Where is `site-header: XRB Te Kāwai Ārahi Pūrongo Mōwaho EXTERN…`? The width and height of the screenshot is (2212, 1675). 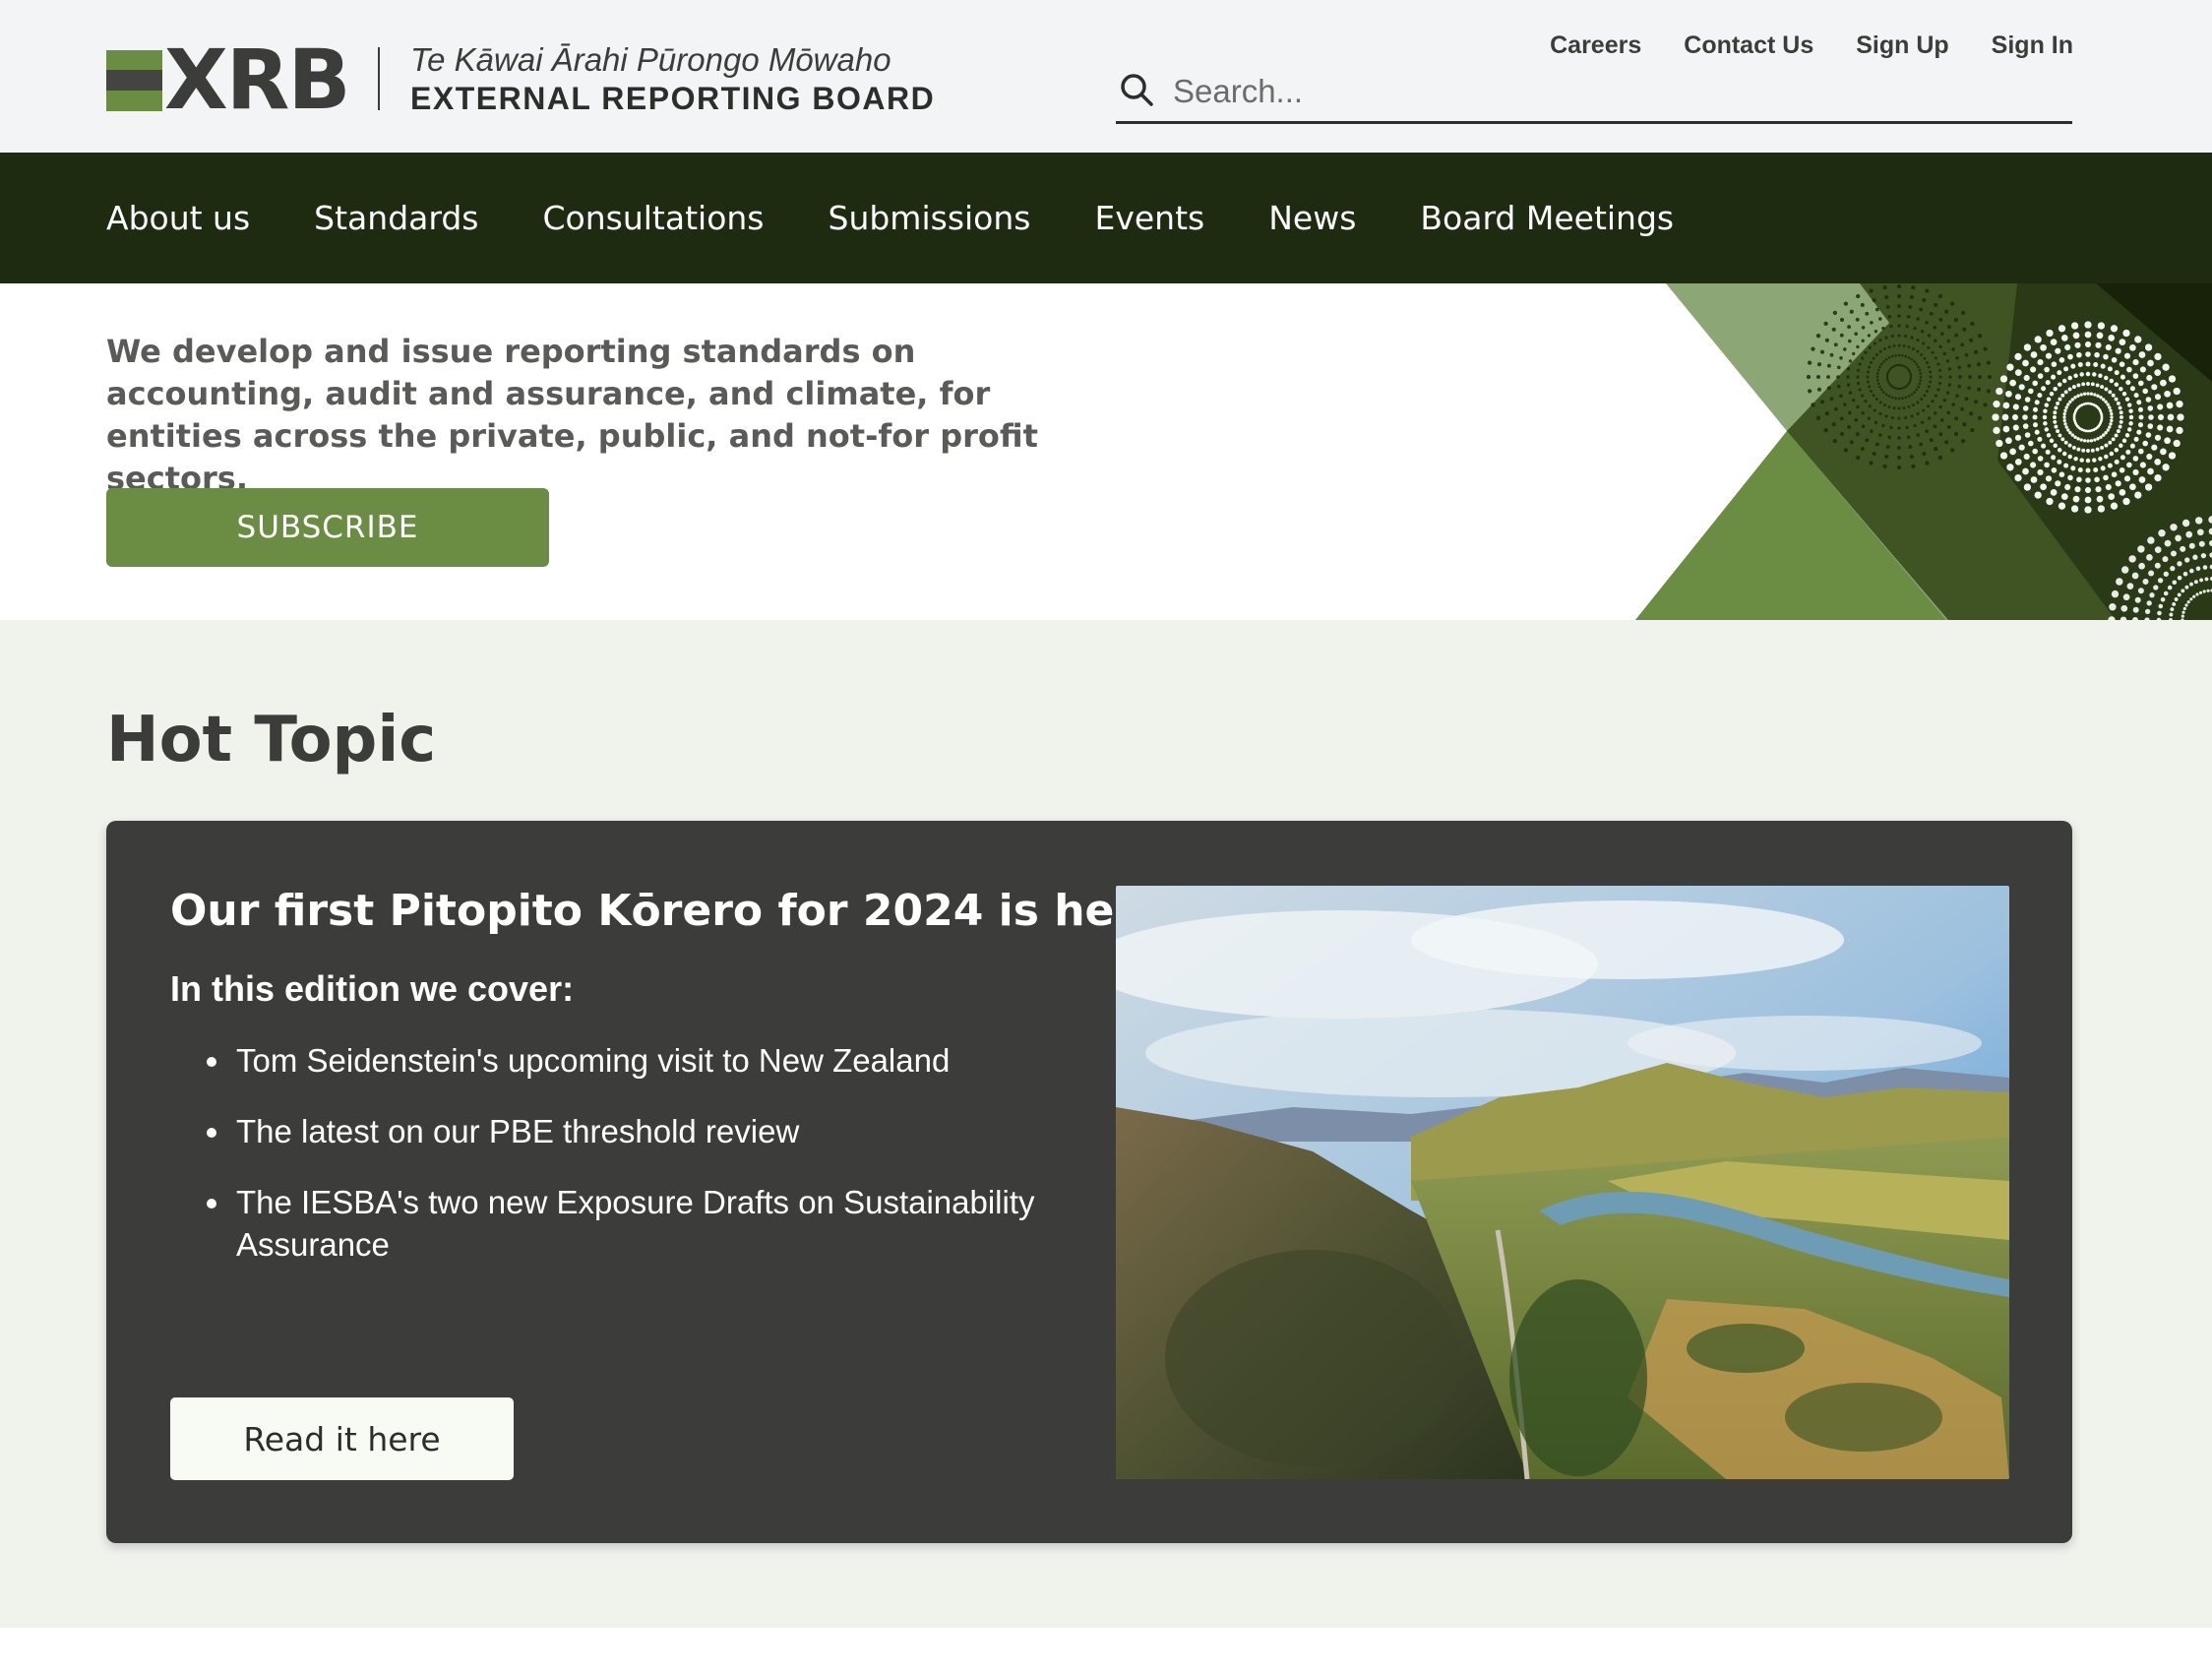
site-header: XRB Te Kāwai Ārahi Pūrongo Mōwaho EXTERN… is located at coordinates (1106, 76).